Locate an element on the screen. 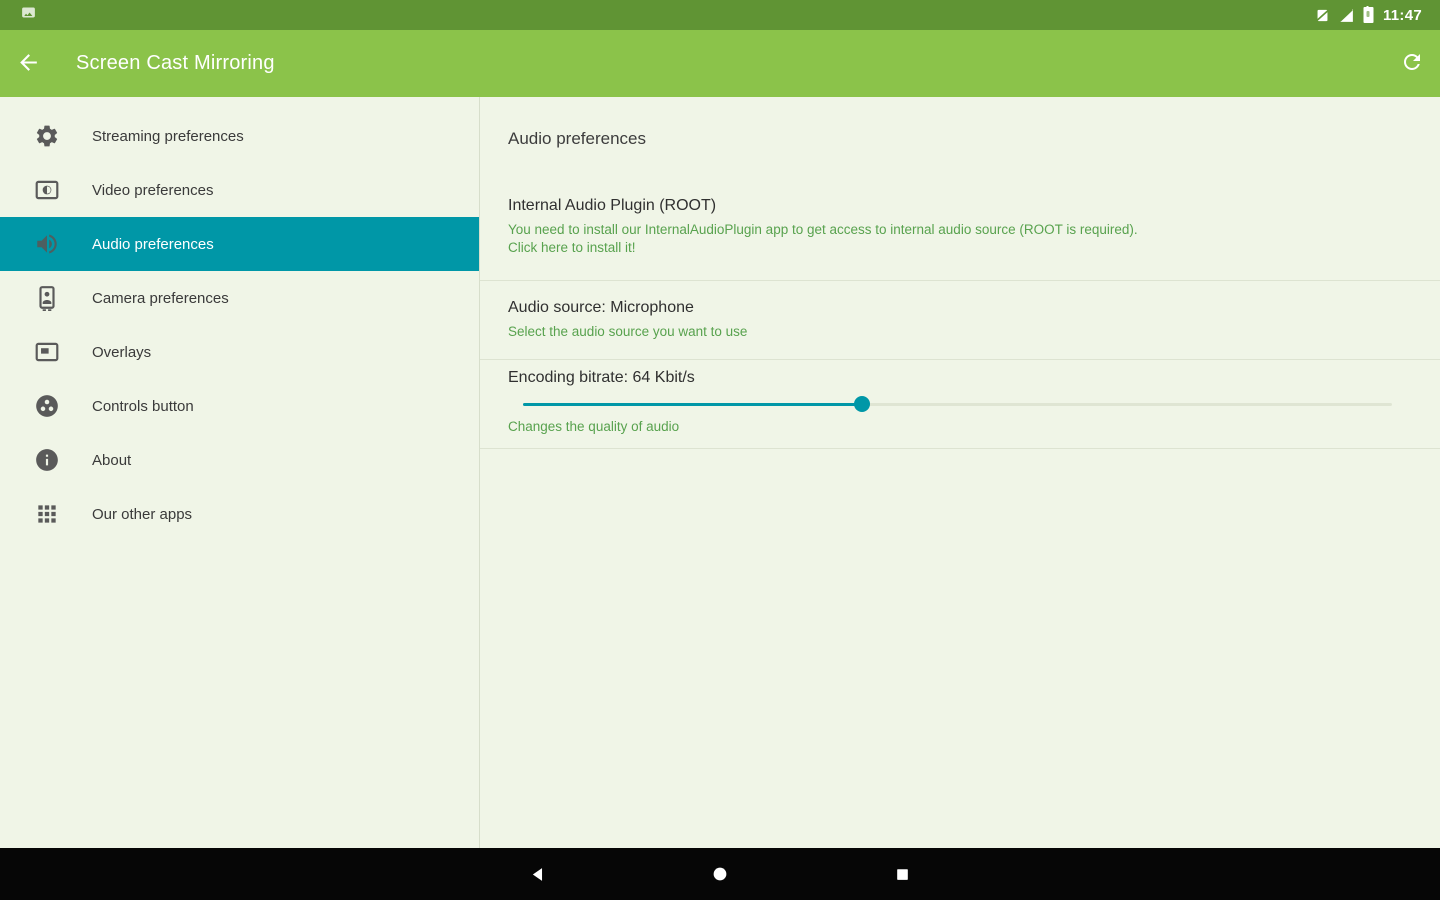 This screenshot has height=900, width=1440. sidebar-item-our-other-apps: Our other apps is located at coordinates (239, 514).